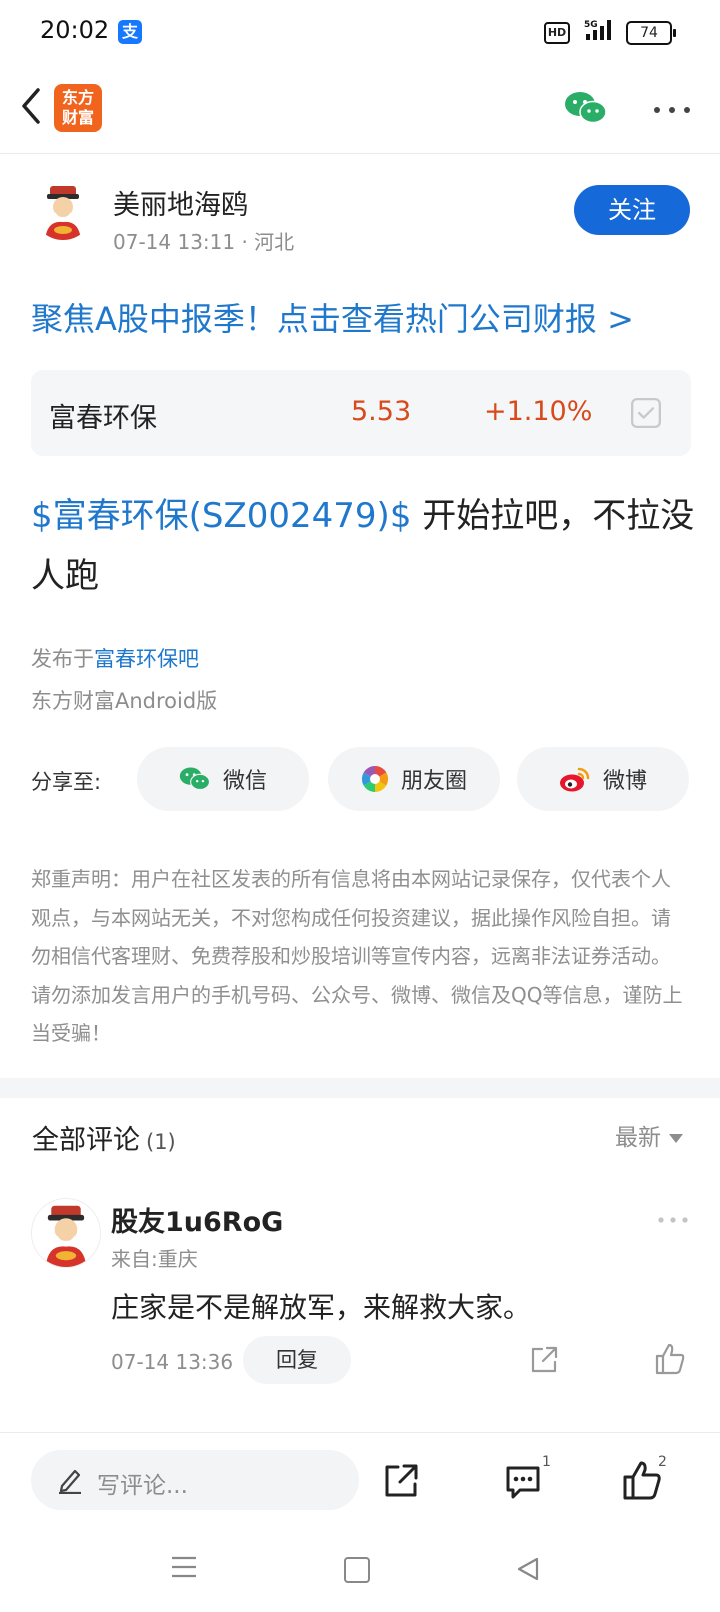 Image resolution: width=720 pixels, height=1612 pixels. I want to click on author-avatar, so click(63, 210).